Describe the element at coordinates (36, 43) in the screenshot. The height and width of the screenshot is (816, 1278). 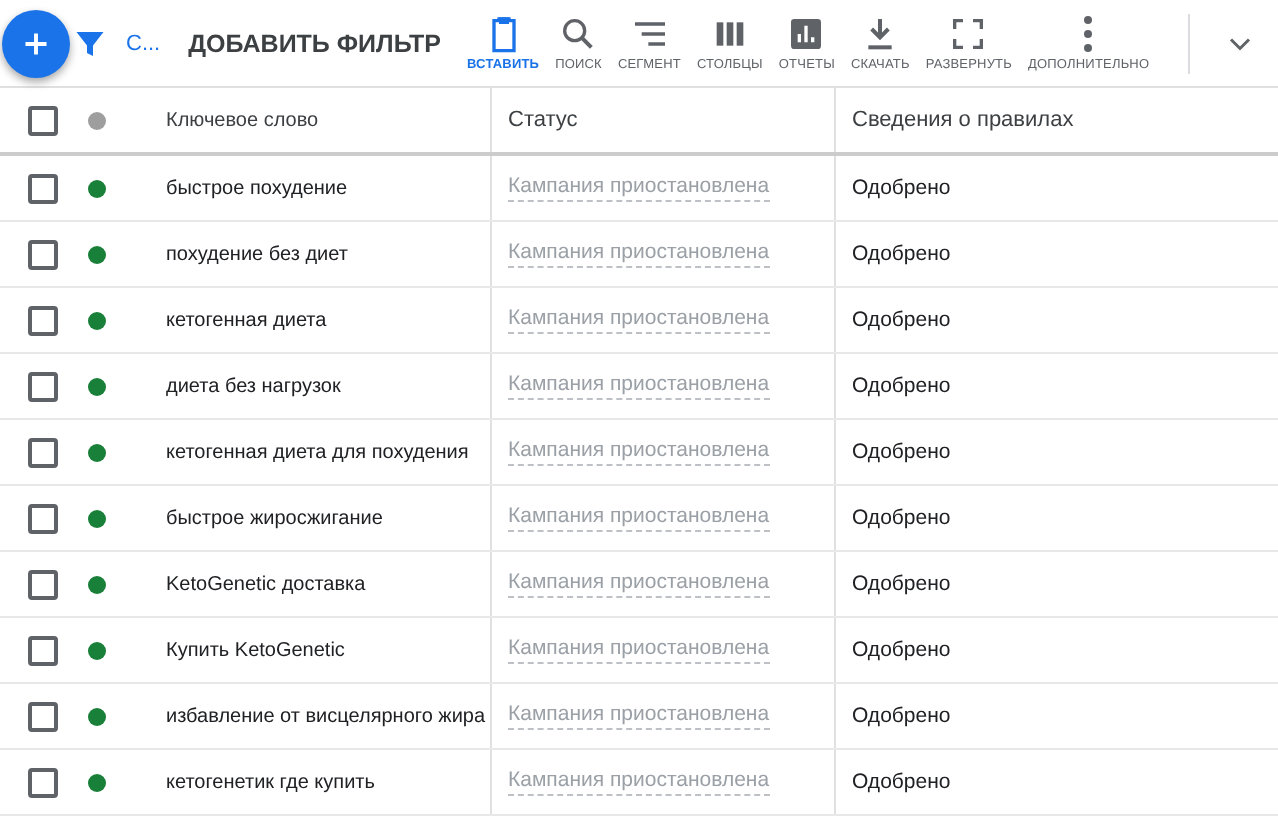
I see `add-button` at that location.